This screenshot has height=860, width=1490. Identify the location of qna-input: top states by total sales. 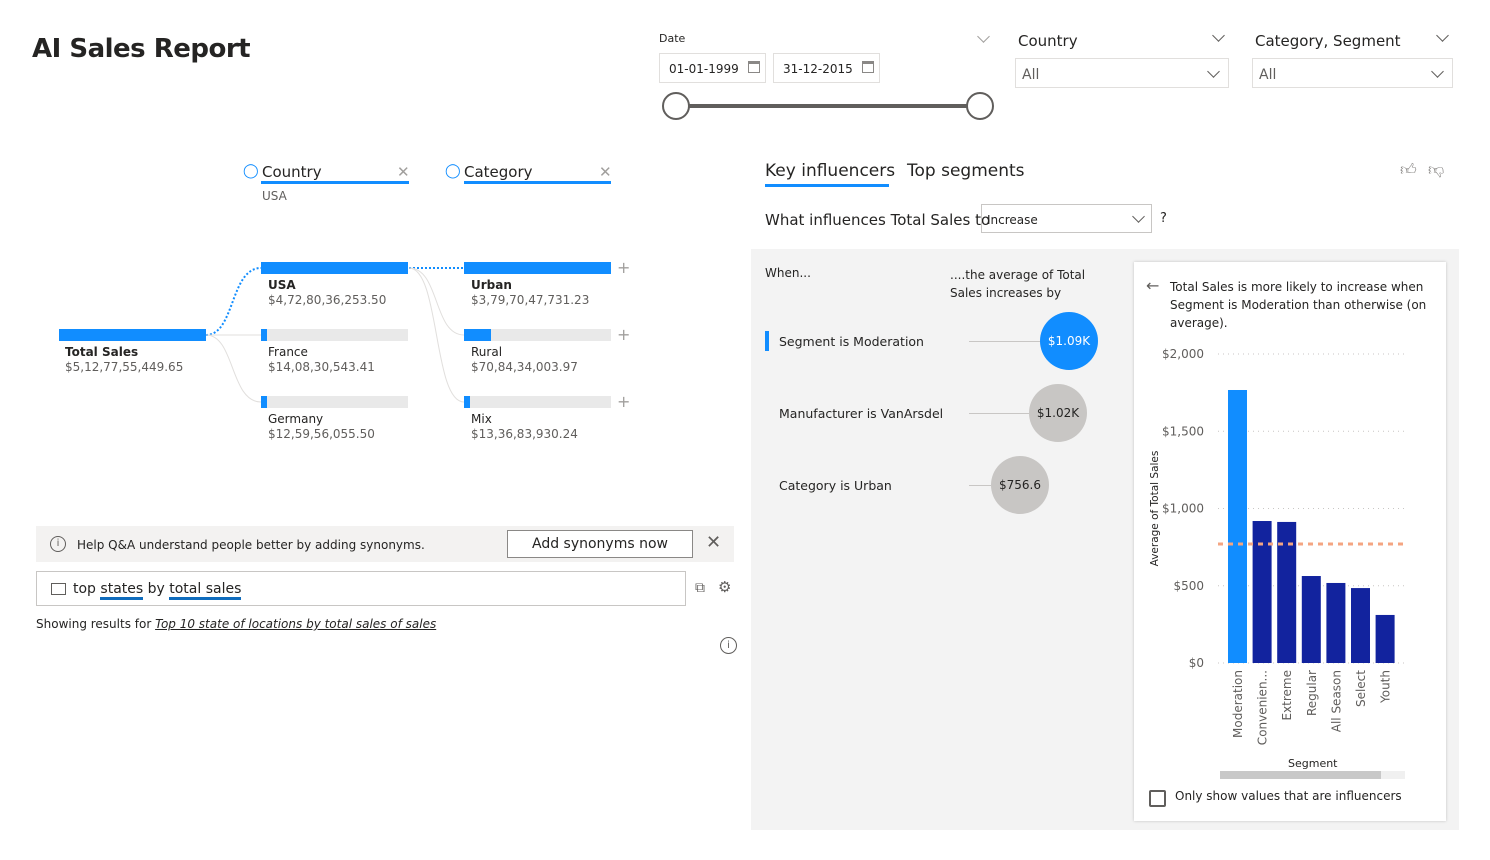
(361, 588).